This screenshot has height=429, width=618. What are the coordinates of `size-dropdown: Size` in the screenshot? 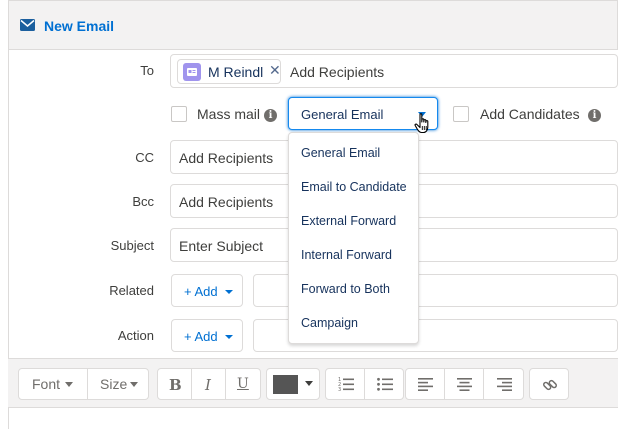 It's located at (118, 384).